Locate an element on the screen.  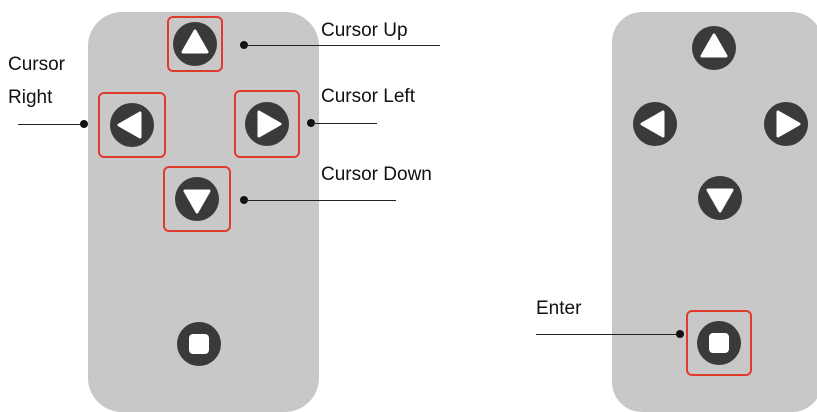
cursor-right-button is located at coordinates (132, 125).